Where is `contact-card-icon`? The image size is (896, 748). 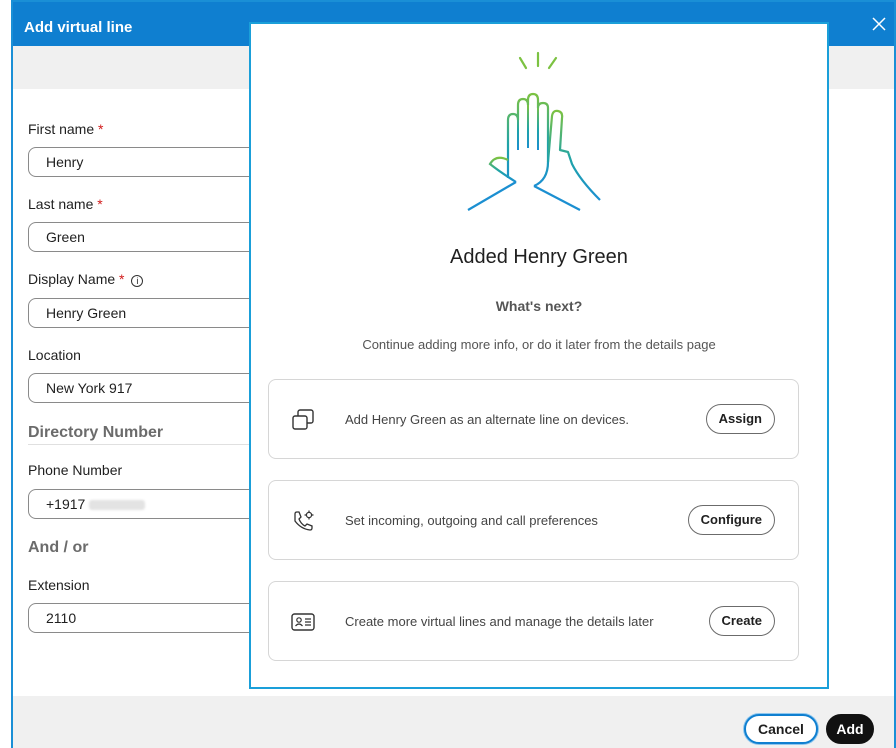 contact-card-icon is located at coordinates (303, 622).